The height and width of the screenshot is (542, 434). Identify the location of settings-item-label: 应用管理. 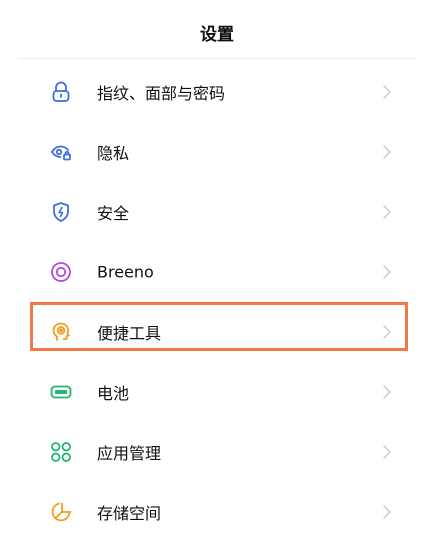
(129, 453).